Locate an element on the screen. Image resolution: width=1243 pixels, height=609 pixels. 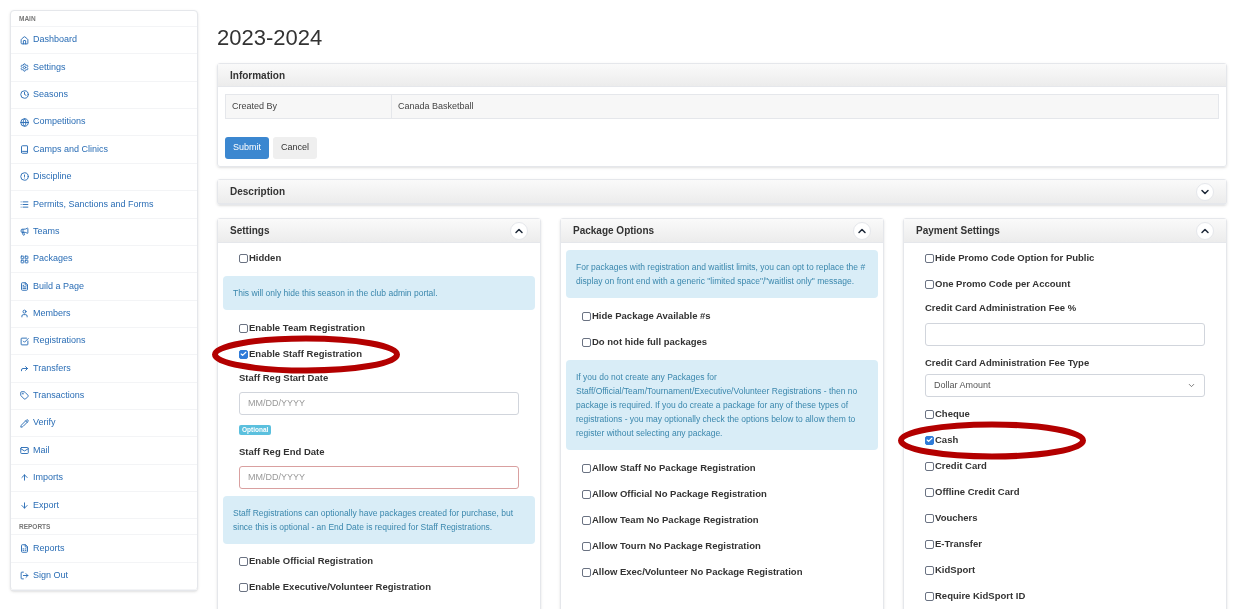
up-arrow-icon is located at coordinates (24, 478).